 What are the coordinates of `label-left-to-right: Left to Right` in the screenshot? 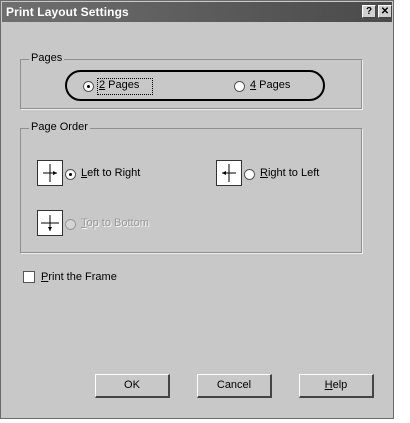 It's located at (110, 173).